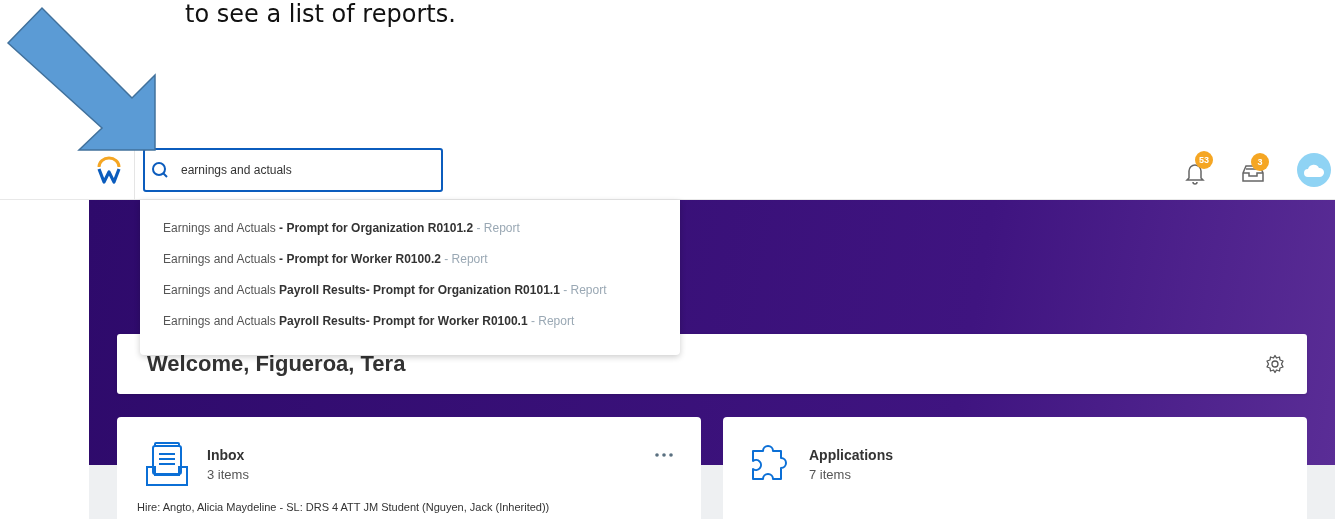 This screenshot has height=519, width=1335. What do you see at coordinates (421, 259) in the screenshot?
I see `suggestion-item: Earnings and Actuals - Prompt for Worker R0100.2 - Report` at bounding box center [421, 259].